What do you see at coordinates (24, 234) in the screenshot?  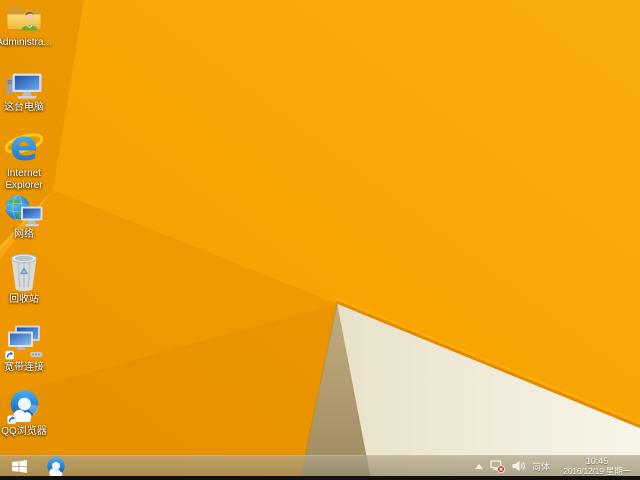 I see `desktop-icon-label: 网络` at bounding box center [24, 234].